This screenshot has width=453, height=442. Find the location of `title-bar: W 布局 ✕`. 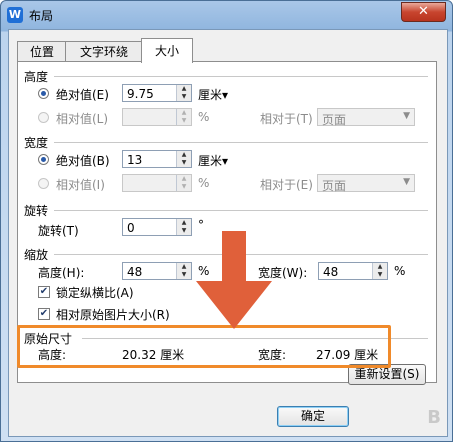

title-bar: W 布局 ✕ is located at coordinates (226, 14).